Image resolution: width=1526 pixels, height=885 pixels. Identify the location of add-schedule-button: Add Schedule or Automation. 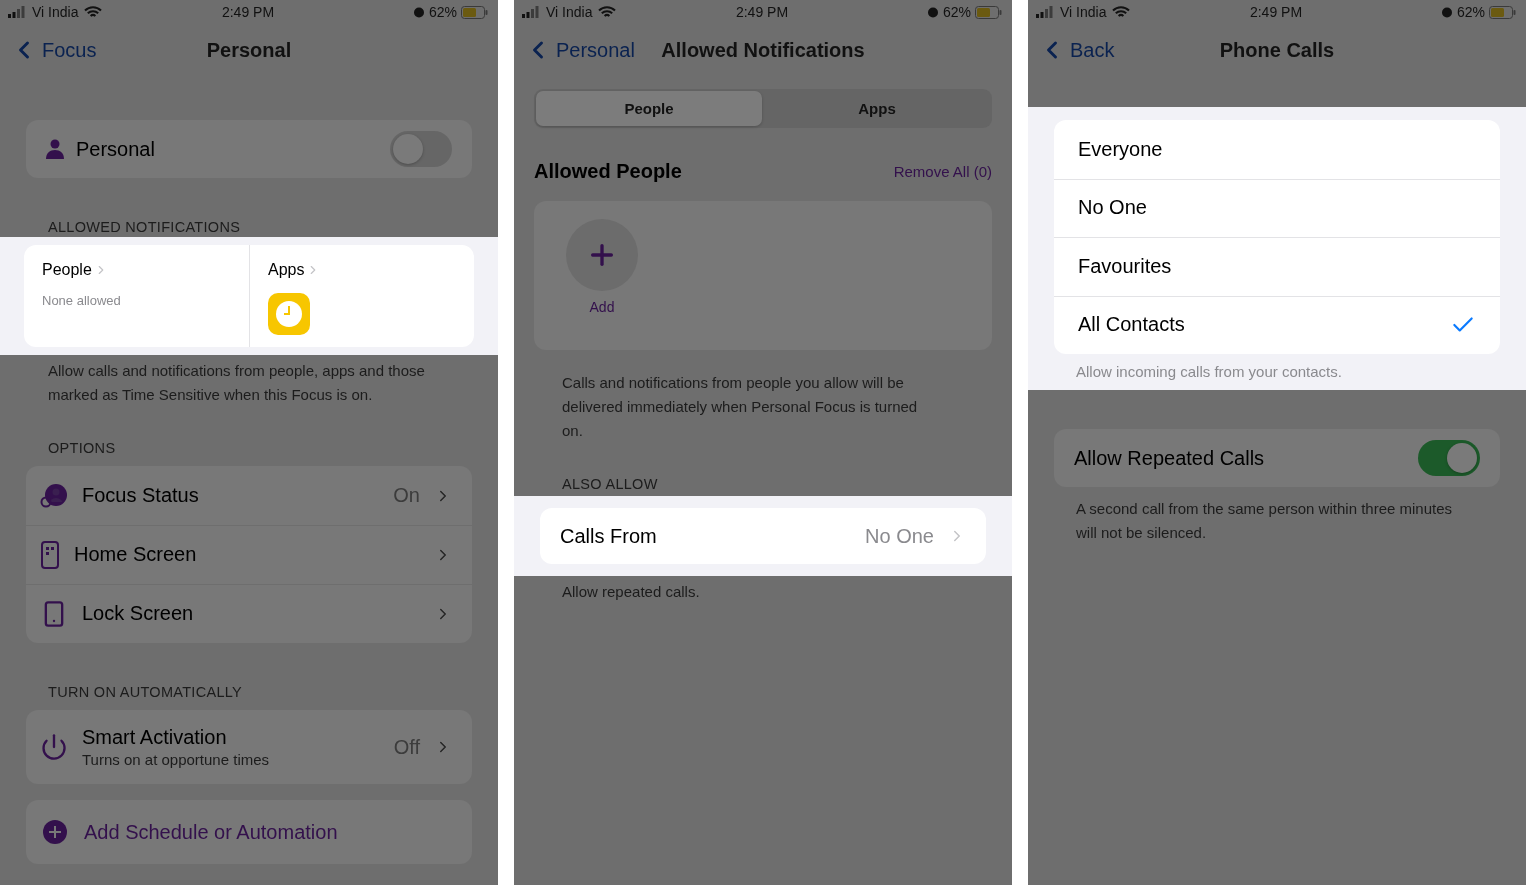
(249, 832).